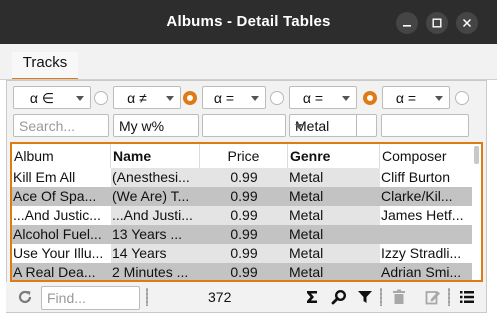  I want to click on radio-genre, so click(370, 98).